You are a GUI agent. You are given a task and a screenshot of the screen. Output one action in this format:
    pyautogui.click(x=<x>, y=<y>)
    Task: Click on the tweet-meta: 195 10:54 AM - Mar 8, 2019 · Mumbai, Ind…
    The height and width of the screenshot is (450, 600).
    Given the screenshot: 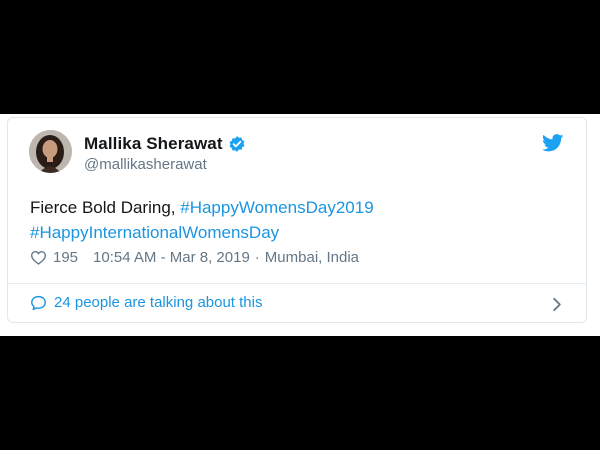 What is the action you would take?
    pyautogui.click(x=194, y=257)
    